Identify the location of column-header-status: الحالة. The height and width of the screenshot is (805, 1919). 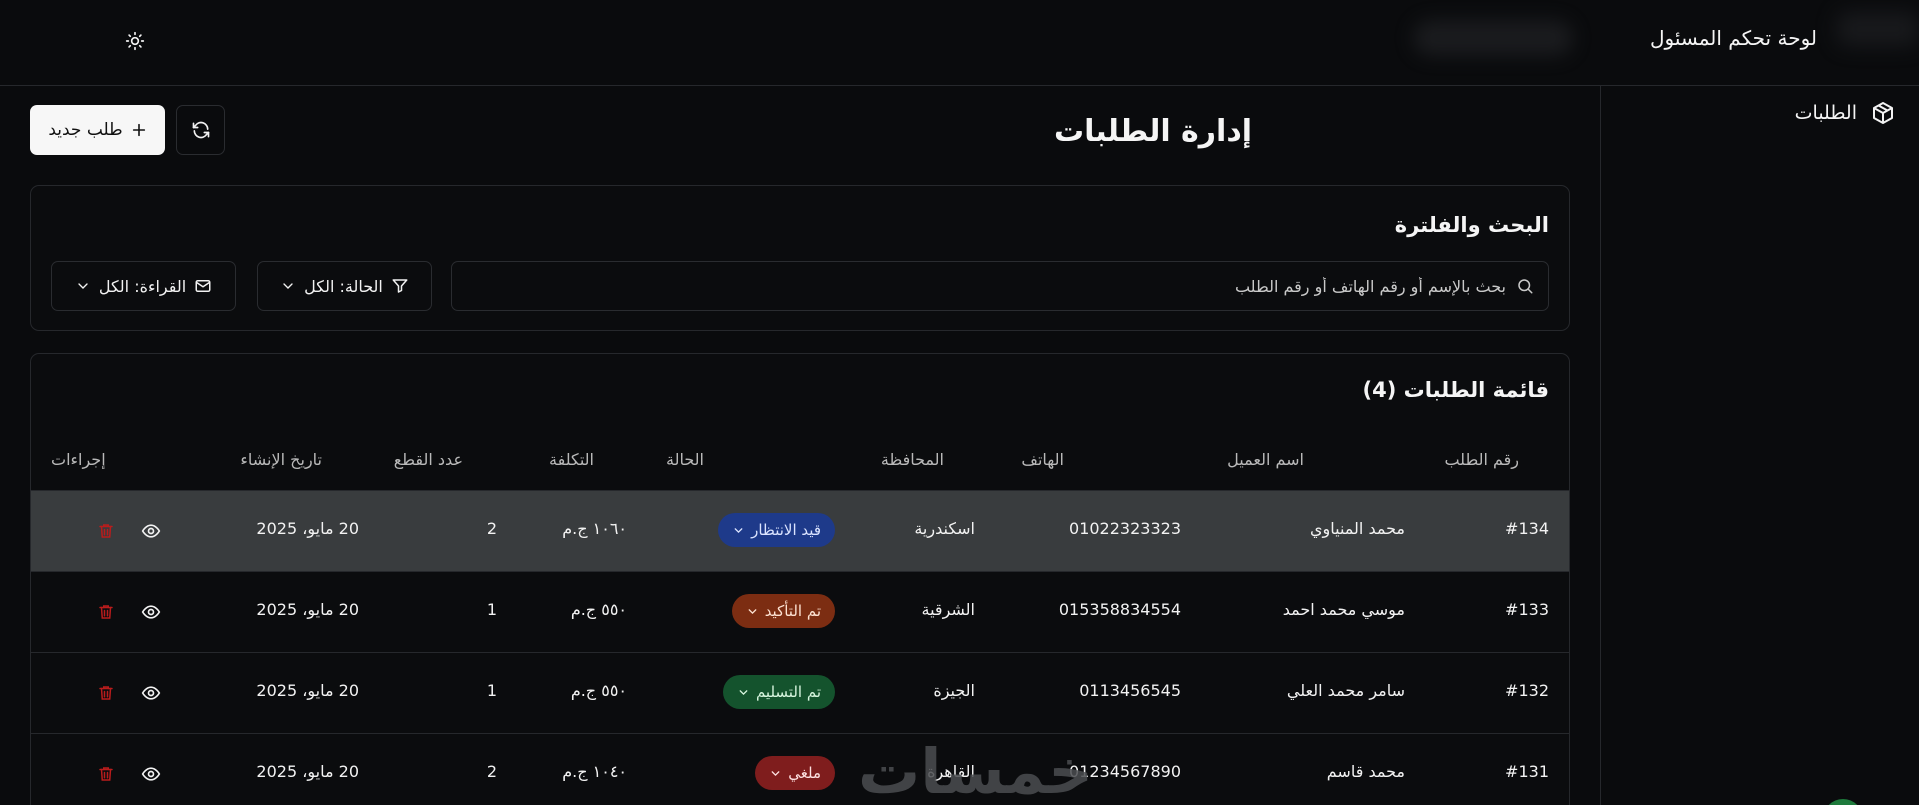
(685, 459).